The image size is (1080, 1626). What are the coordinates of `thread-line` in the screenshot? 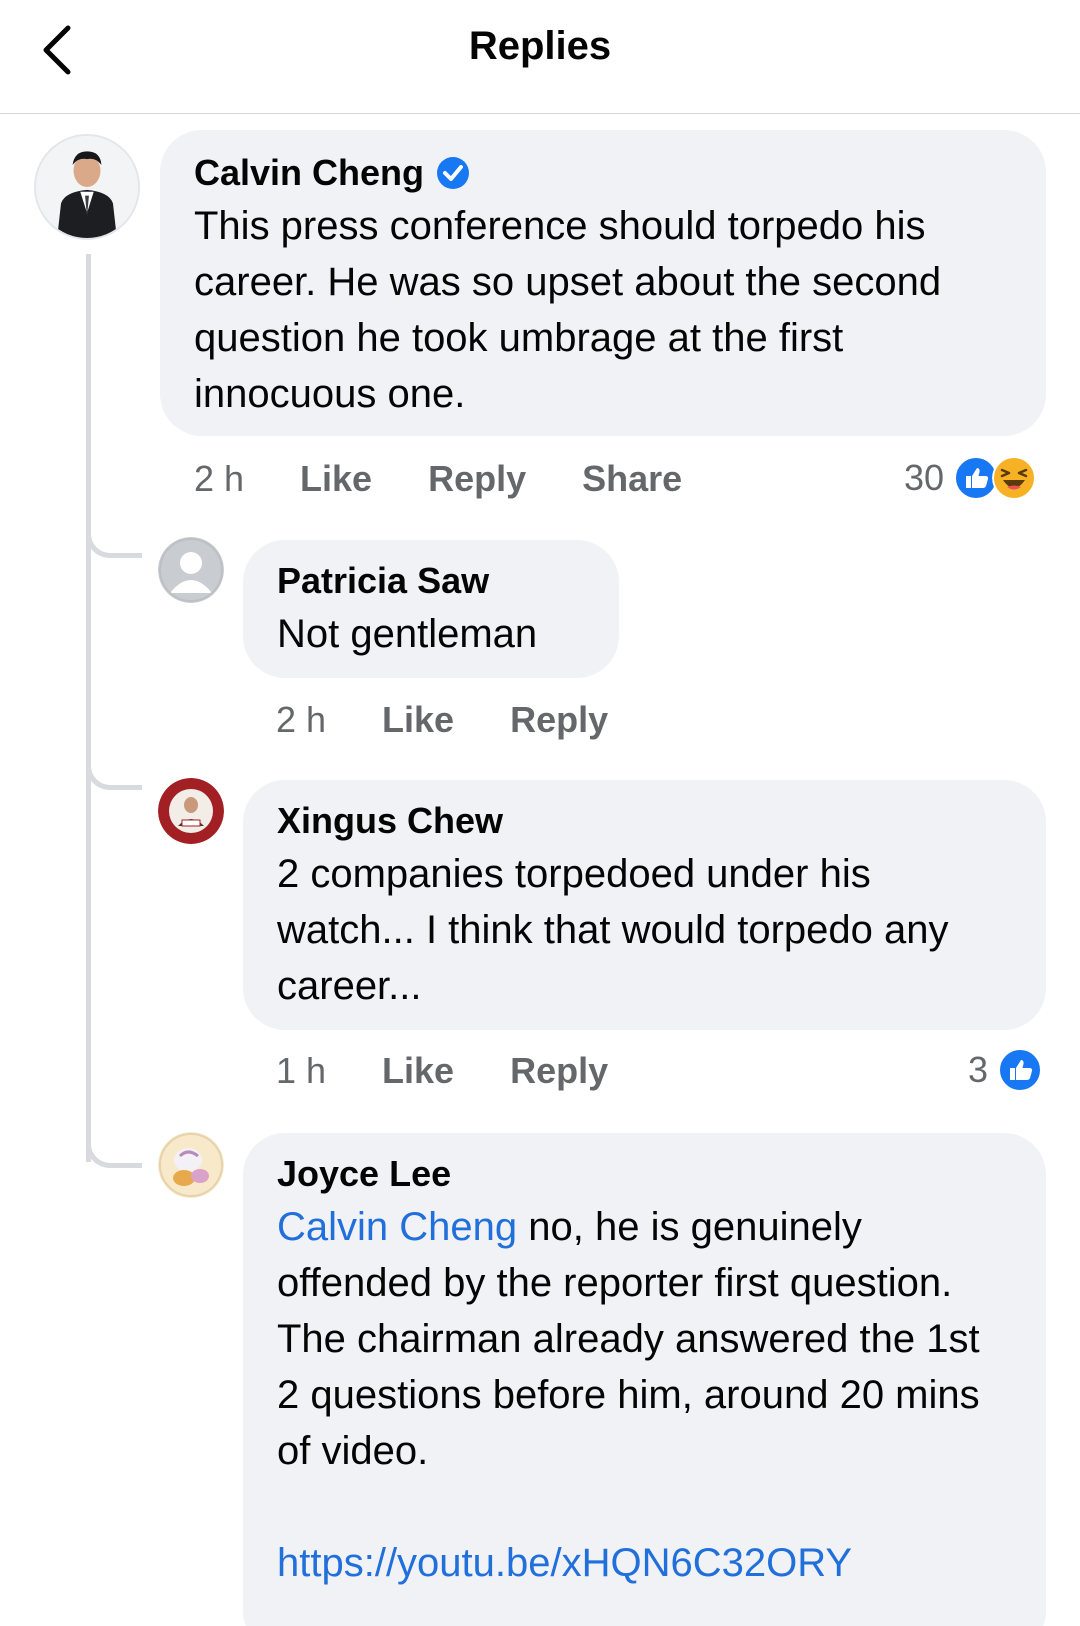 It's located at (88, 708).